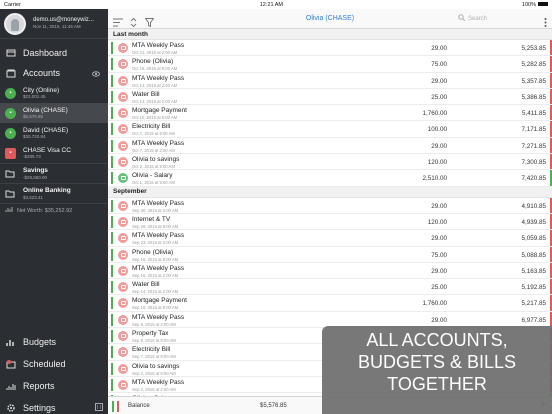 The height and width of the screenshot is (414, 552). What do you see at coordinates (41, 90) in the screenshot?
I see `account-name: City (Online)` at bounding box center [41, 90].